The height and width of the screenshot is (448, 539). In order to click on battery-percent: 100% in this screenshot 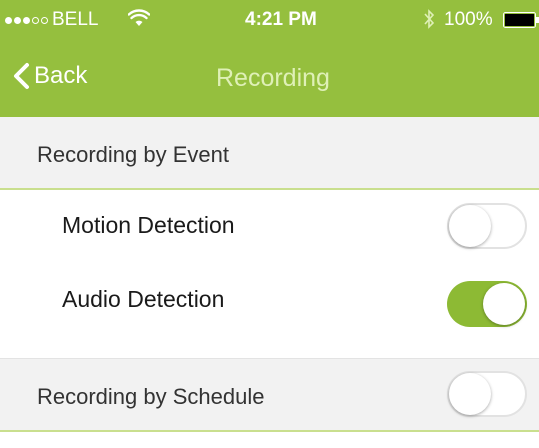, I will do `click(468, 19)`.